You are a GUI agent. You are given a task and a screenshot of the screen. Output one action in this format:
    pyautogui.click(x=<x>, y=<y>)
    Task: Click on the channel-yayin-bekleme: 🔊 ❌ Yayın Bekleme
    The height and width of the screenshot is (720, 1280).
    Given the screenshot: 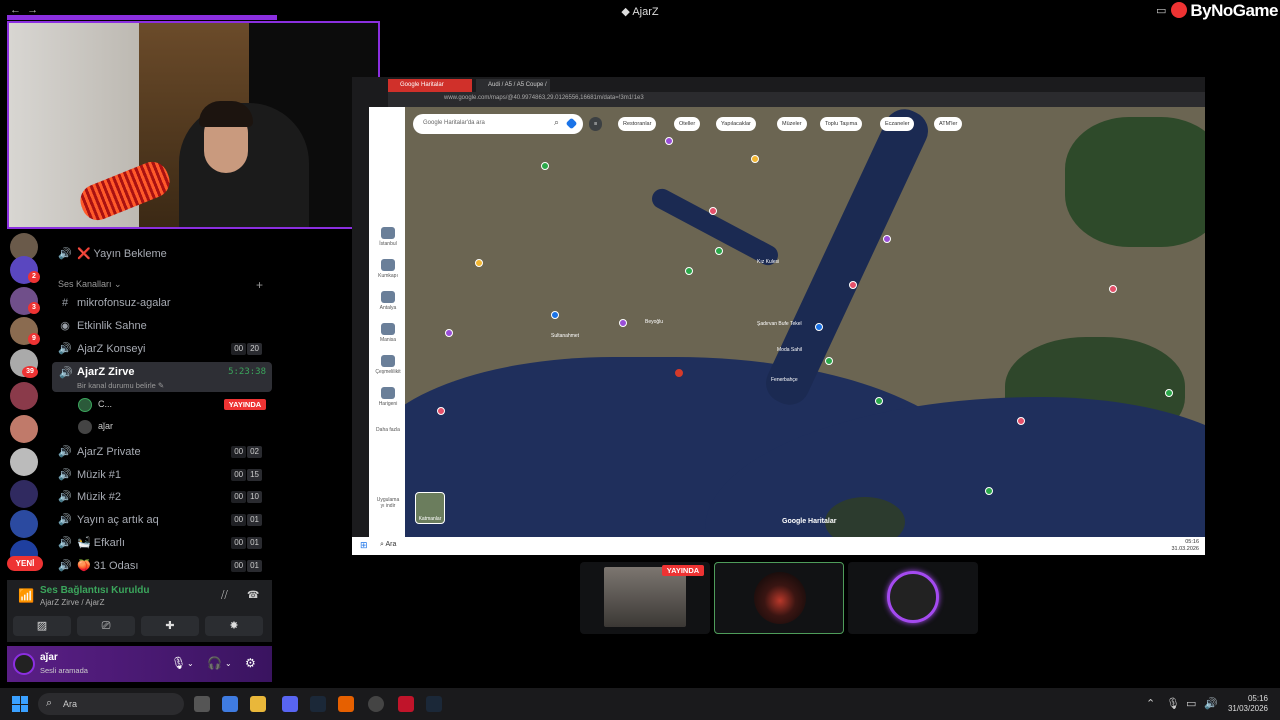 What is the action you would take?
    pyautogui.click(x=161, y=254)
    